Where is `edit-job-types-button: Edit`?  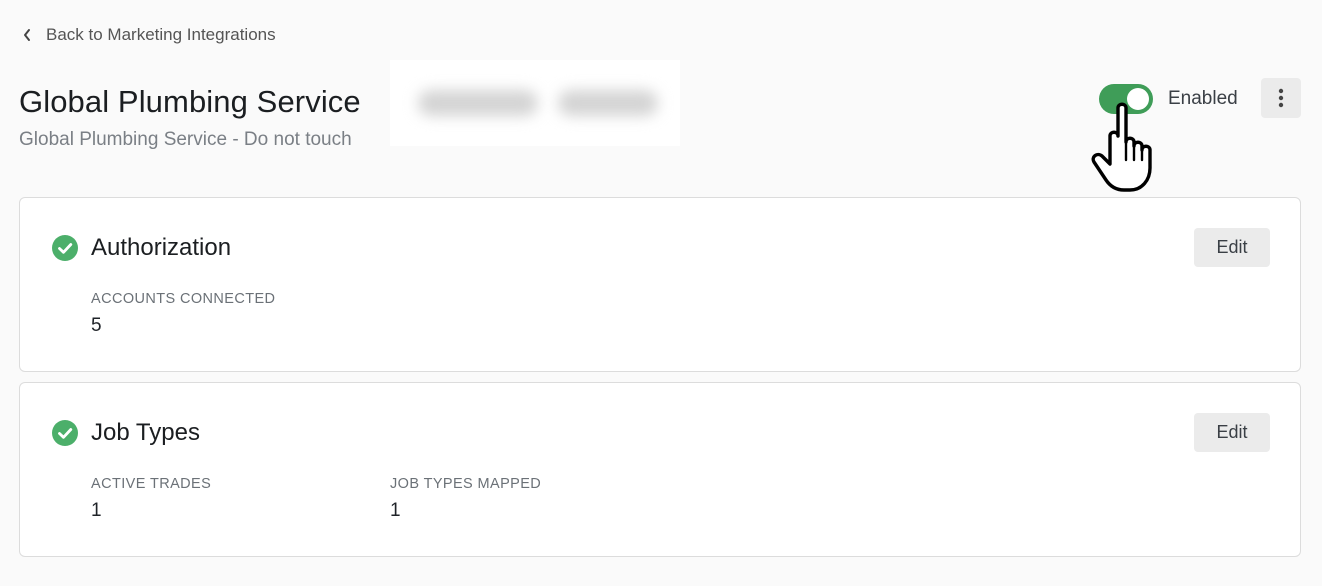 edit-job-types-button: Edit is located at coordinates (1232, 432).